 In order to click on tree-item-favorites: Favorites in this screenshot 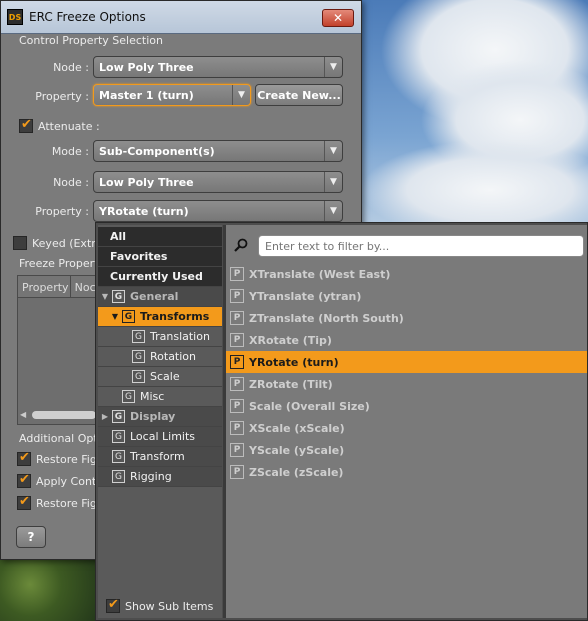, I will do `click(160, 257)`.